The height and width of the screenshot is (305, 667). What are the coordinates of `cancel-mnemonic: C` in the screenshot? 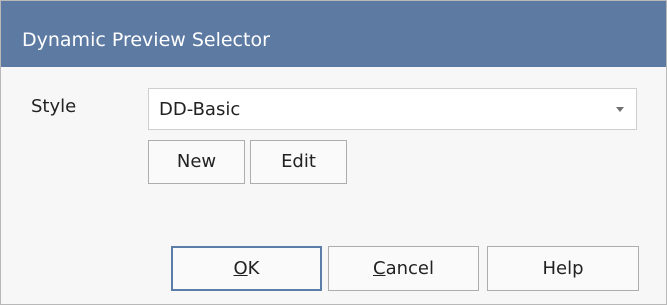 It's located at (379, 268).